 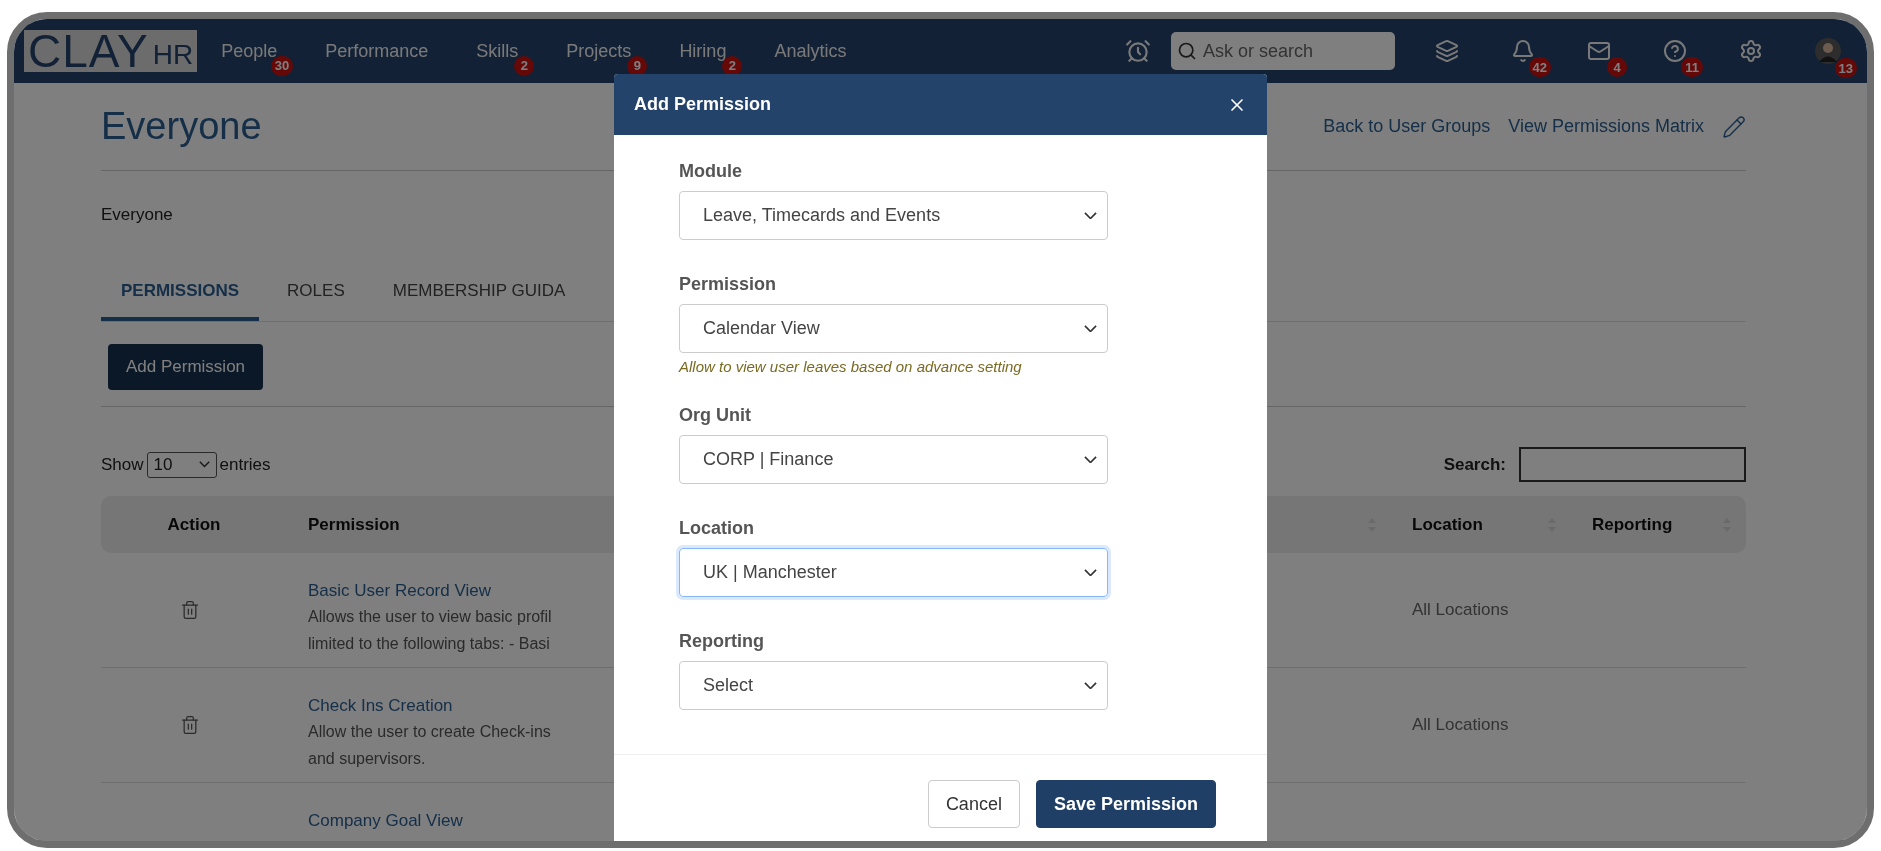 What do you see at coordinates (810, 51) in the screenshot?
I see `nav-item: Analytics` at bounding box center [810, 51].